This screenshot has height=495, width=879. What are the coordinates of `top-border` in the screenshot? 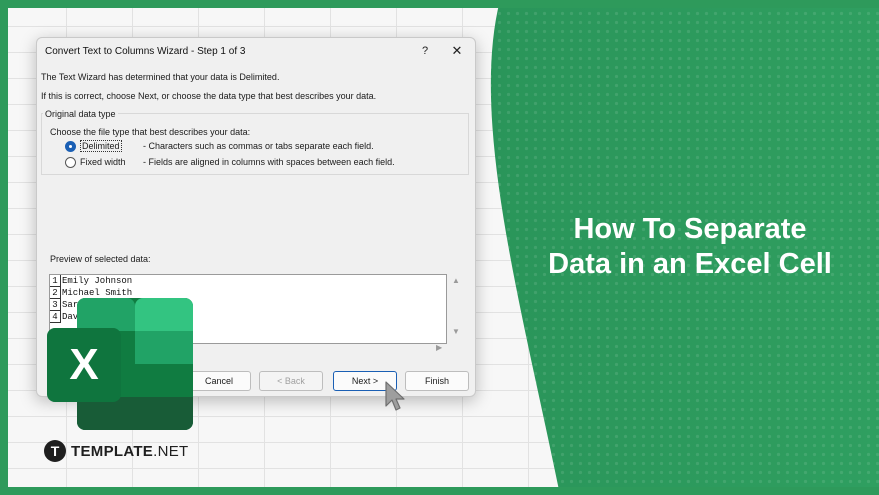 It's located at (439, 4).